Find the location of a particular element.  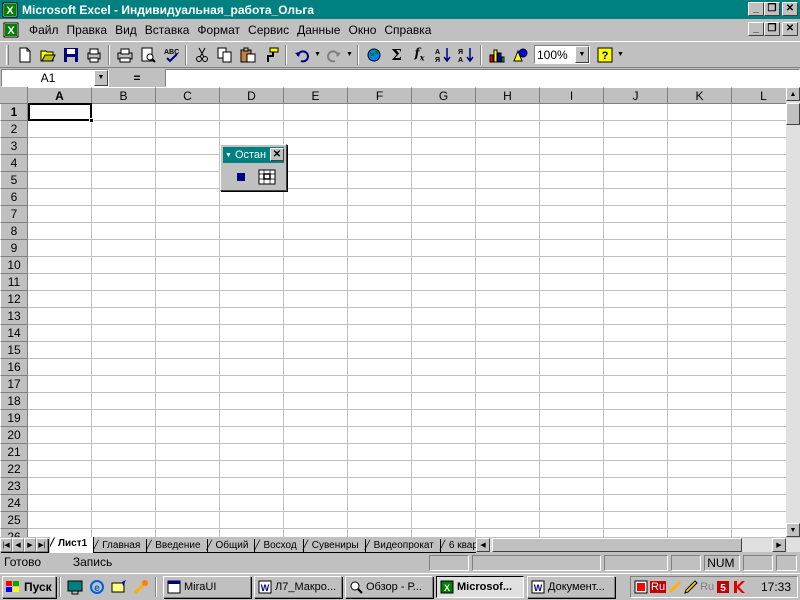

row-header: 9 is located at coordinates (14, 248).